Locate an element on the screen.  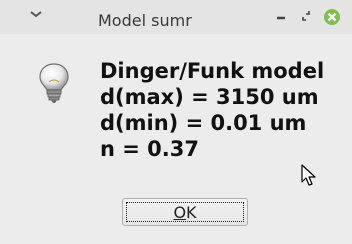
title-bar: Model sumr is located at coordinates (176, 17).